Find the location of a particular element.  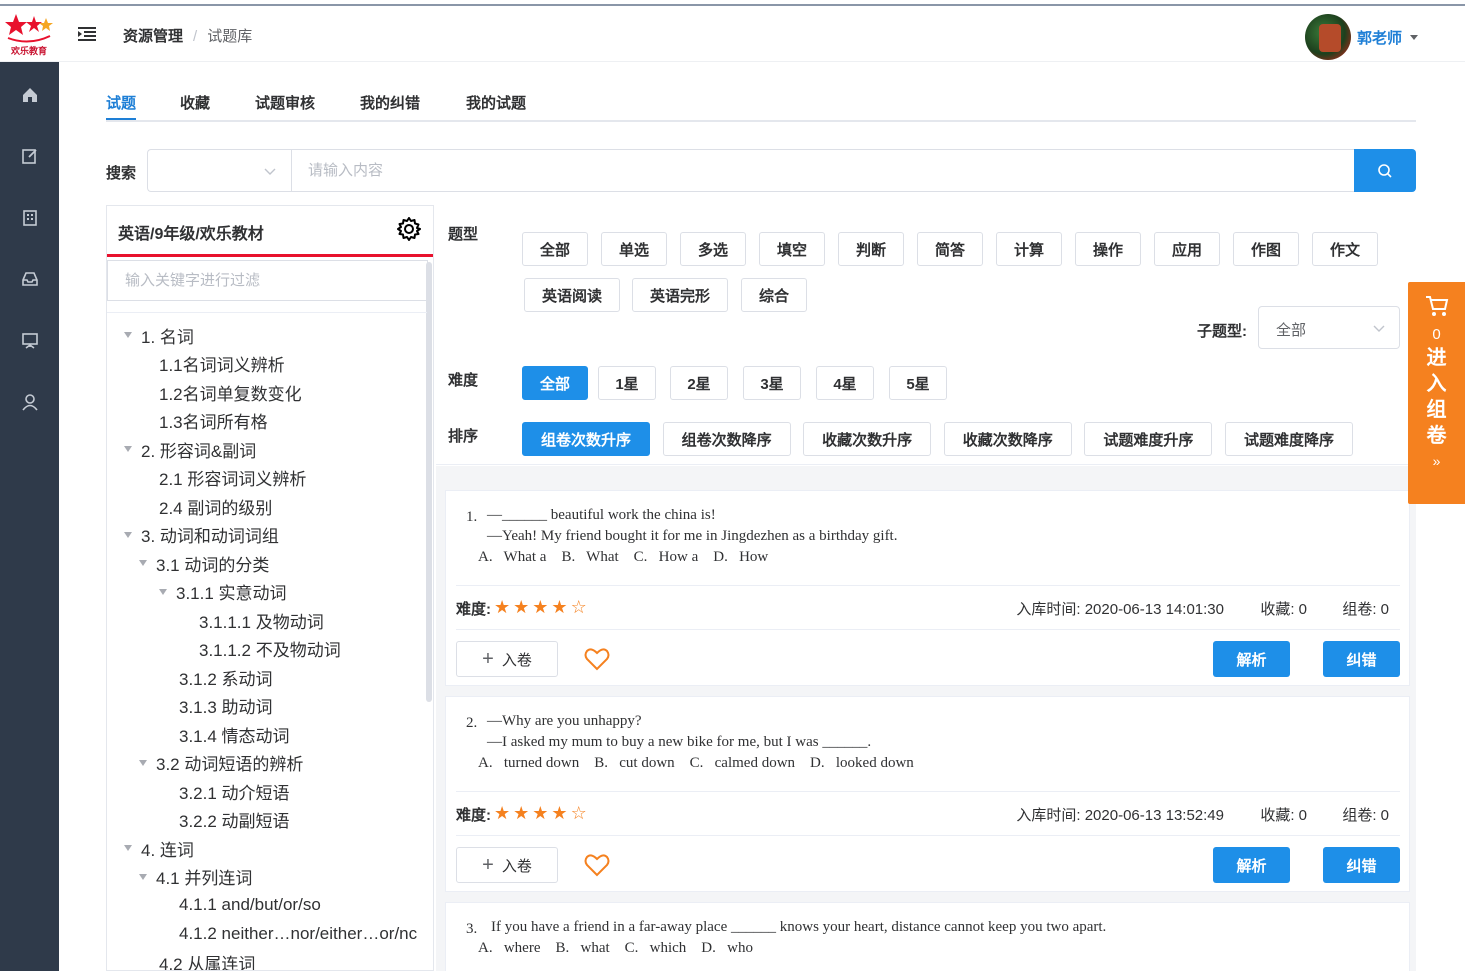

type-filter-button: 英语阅读 is located at coordinates (572, 295).